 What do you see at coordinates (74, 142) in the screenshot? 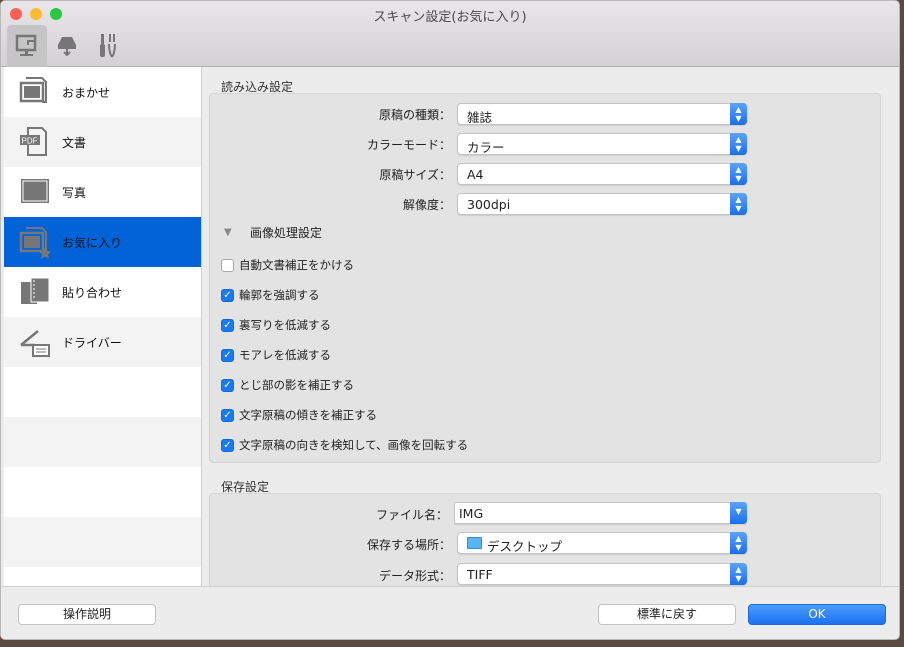
I see `sidebar-item-label: 文書` at bounding box center [74, 142].